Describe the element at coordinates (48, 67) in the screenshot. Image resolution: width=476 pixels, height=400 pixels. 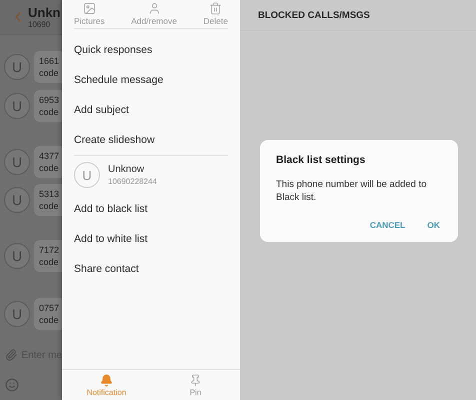
I see `message-bubble: 1661 code` at that location.